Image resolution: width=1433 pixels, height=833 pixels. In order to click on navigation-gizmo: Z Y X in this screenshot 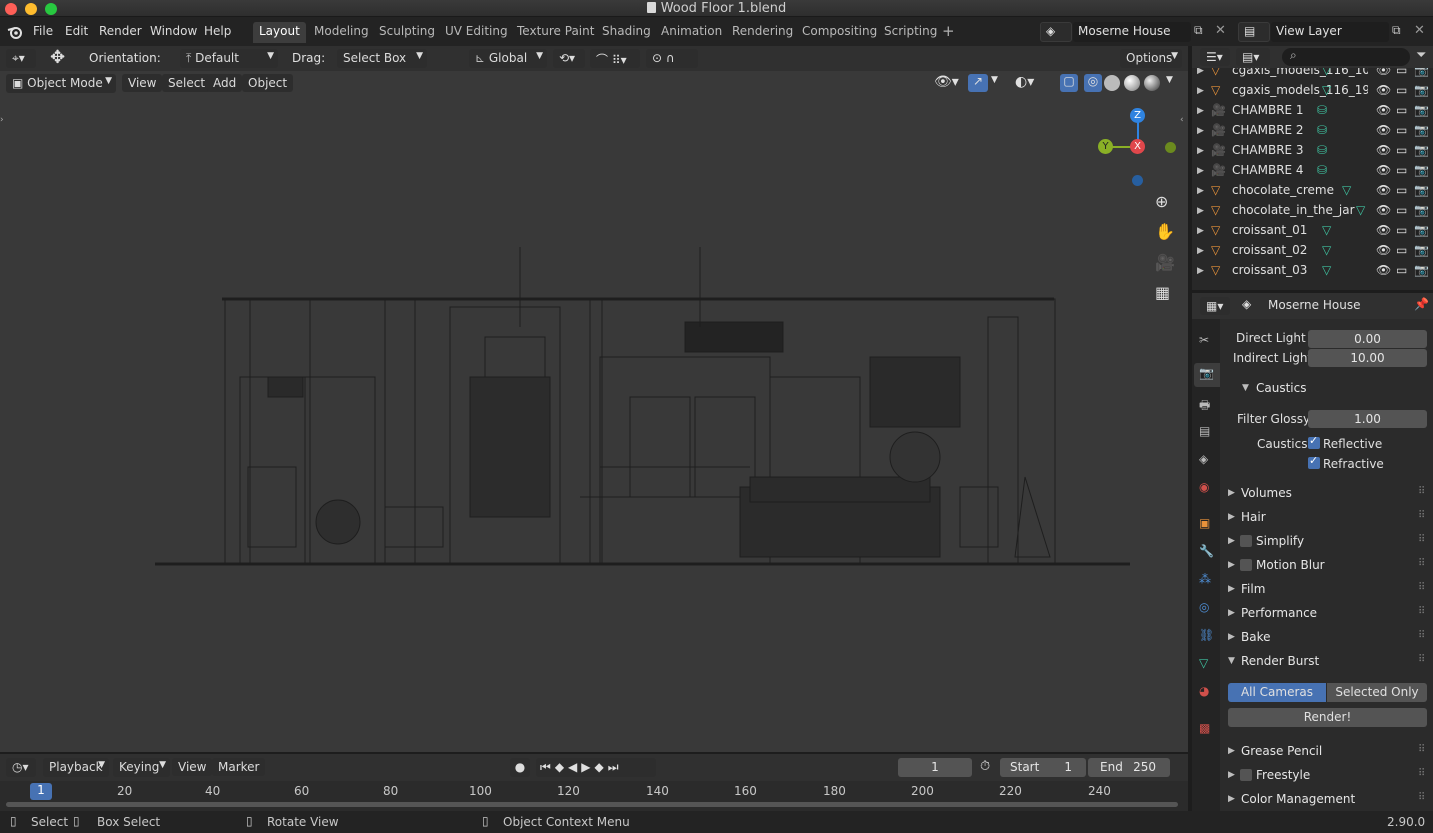, I will do `click(1137, 150)`.